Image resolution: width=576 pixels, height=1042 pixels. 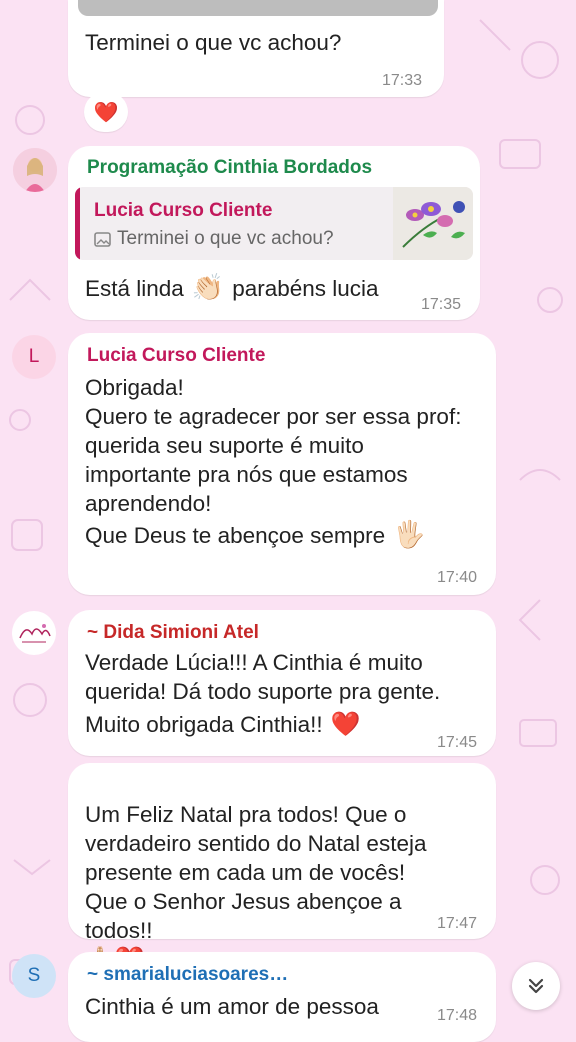 I want to click on avatar-letter: L, so click(x=34, y=356).